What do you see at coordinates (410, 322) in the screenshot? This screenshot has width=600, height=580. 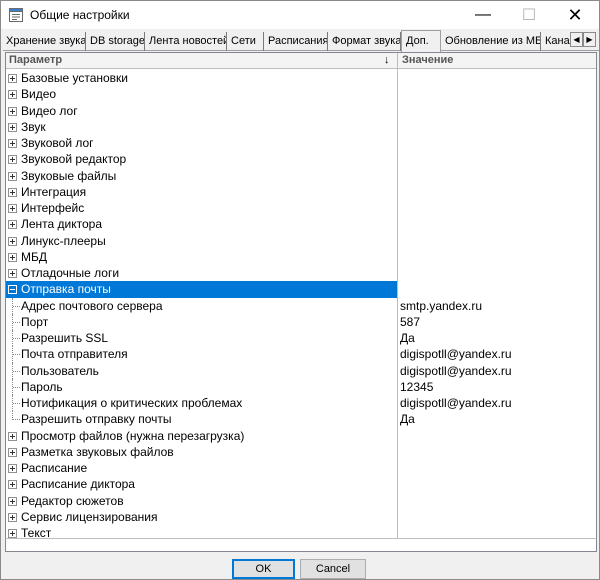 I see `row-value: 587` at bounding box center [410, 322].